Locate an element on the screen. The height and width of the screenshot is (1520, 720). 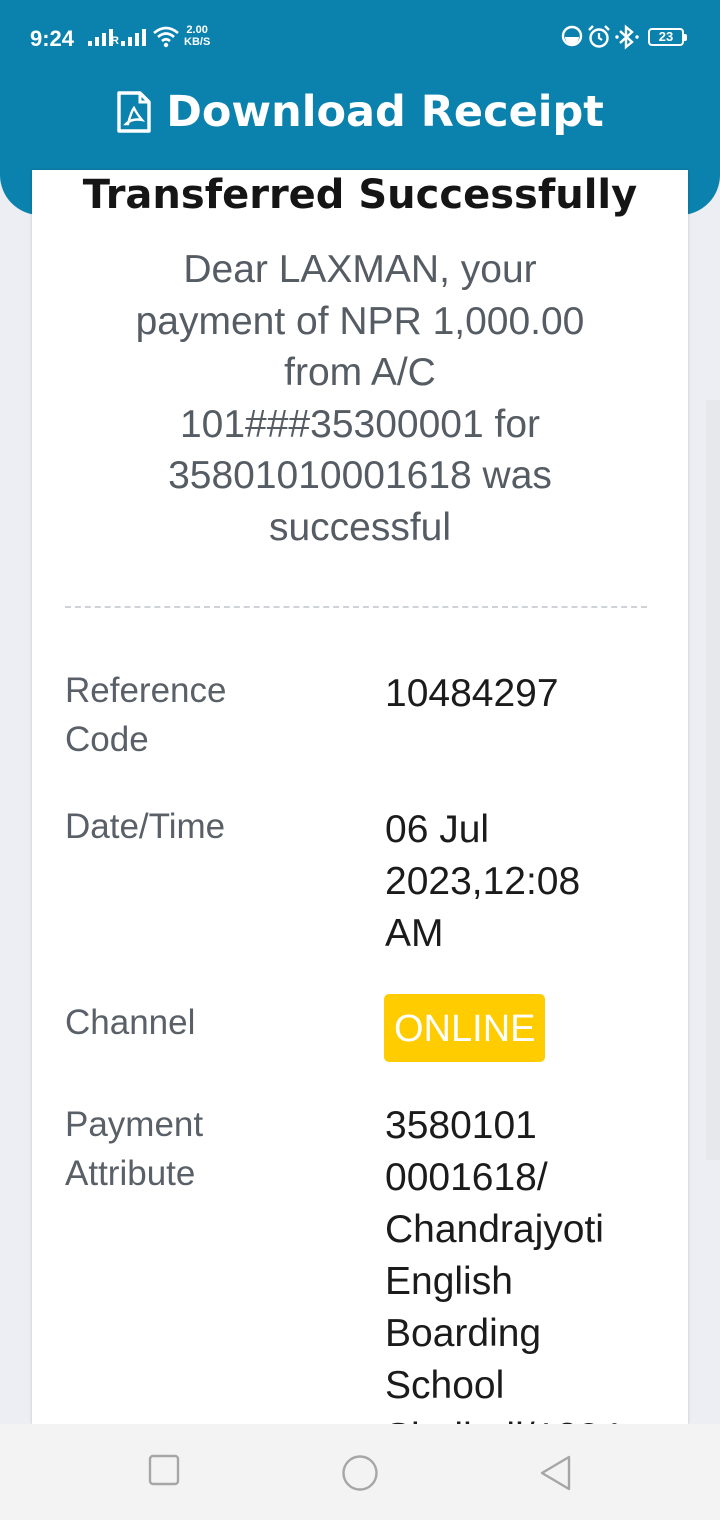
pdf-file-icon is located at coordinates (134, 112).